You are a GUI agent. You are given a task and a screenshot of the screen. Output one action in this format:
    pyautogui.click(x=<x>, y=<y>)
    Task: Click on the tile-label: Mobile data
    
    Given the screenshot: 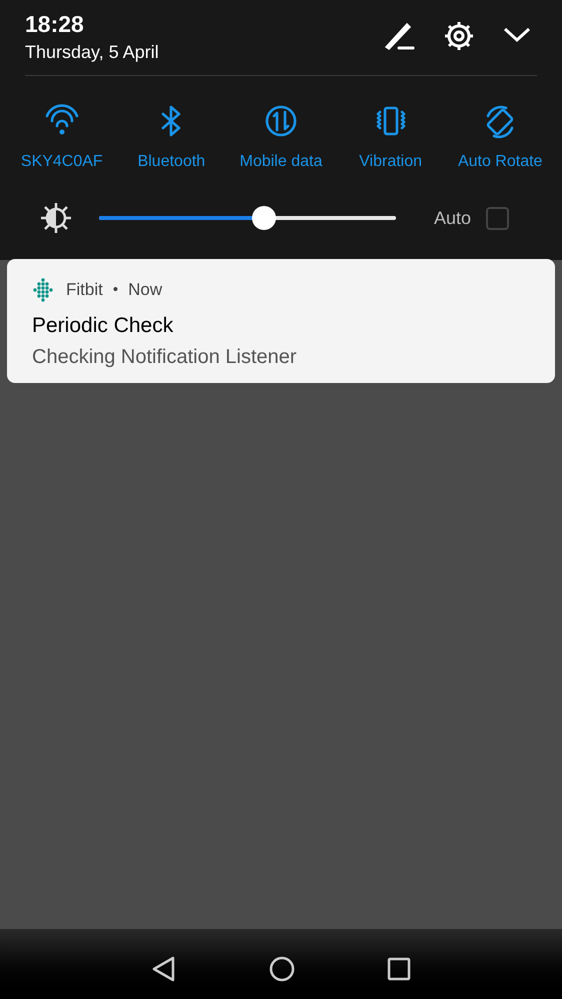 What is the action you would take?
    pyautogui.click(x=281, y=162)
    